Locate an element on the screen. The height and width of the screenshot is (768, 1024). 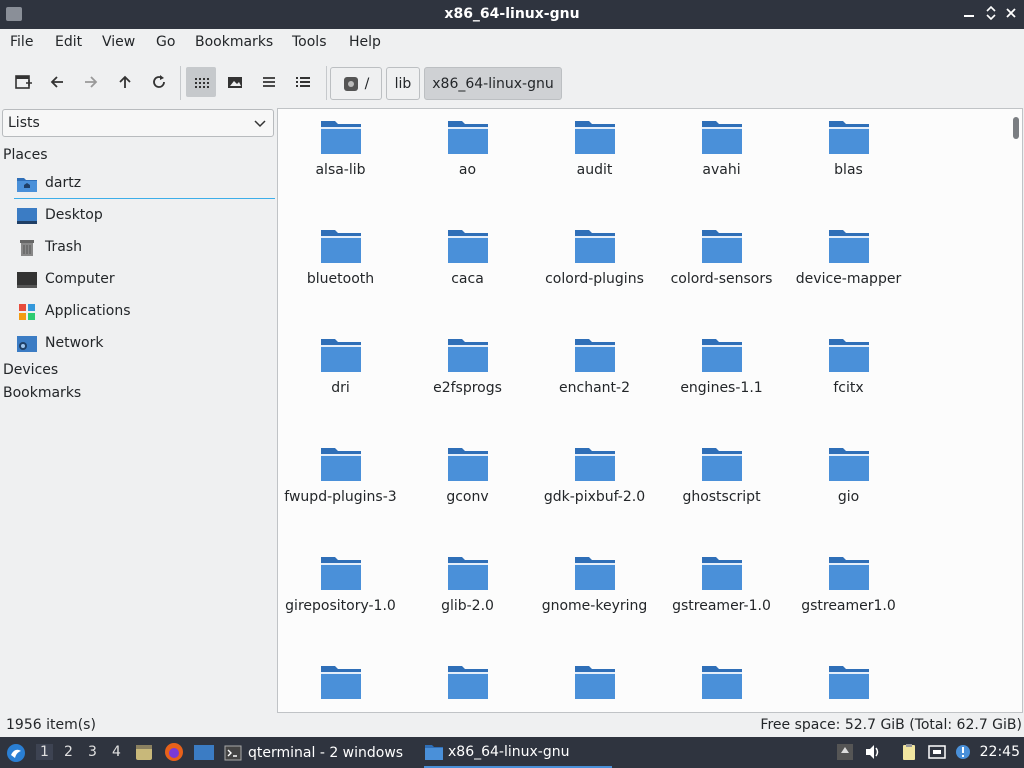
icon-view-button is located at coordinates (201, 82).